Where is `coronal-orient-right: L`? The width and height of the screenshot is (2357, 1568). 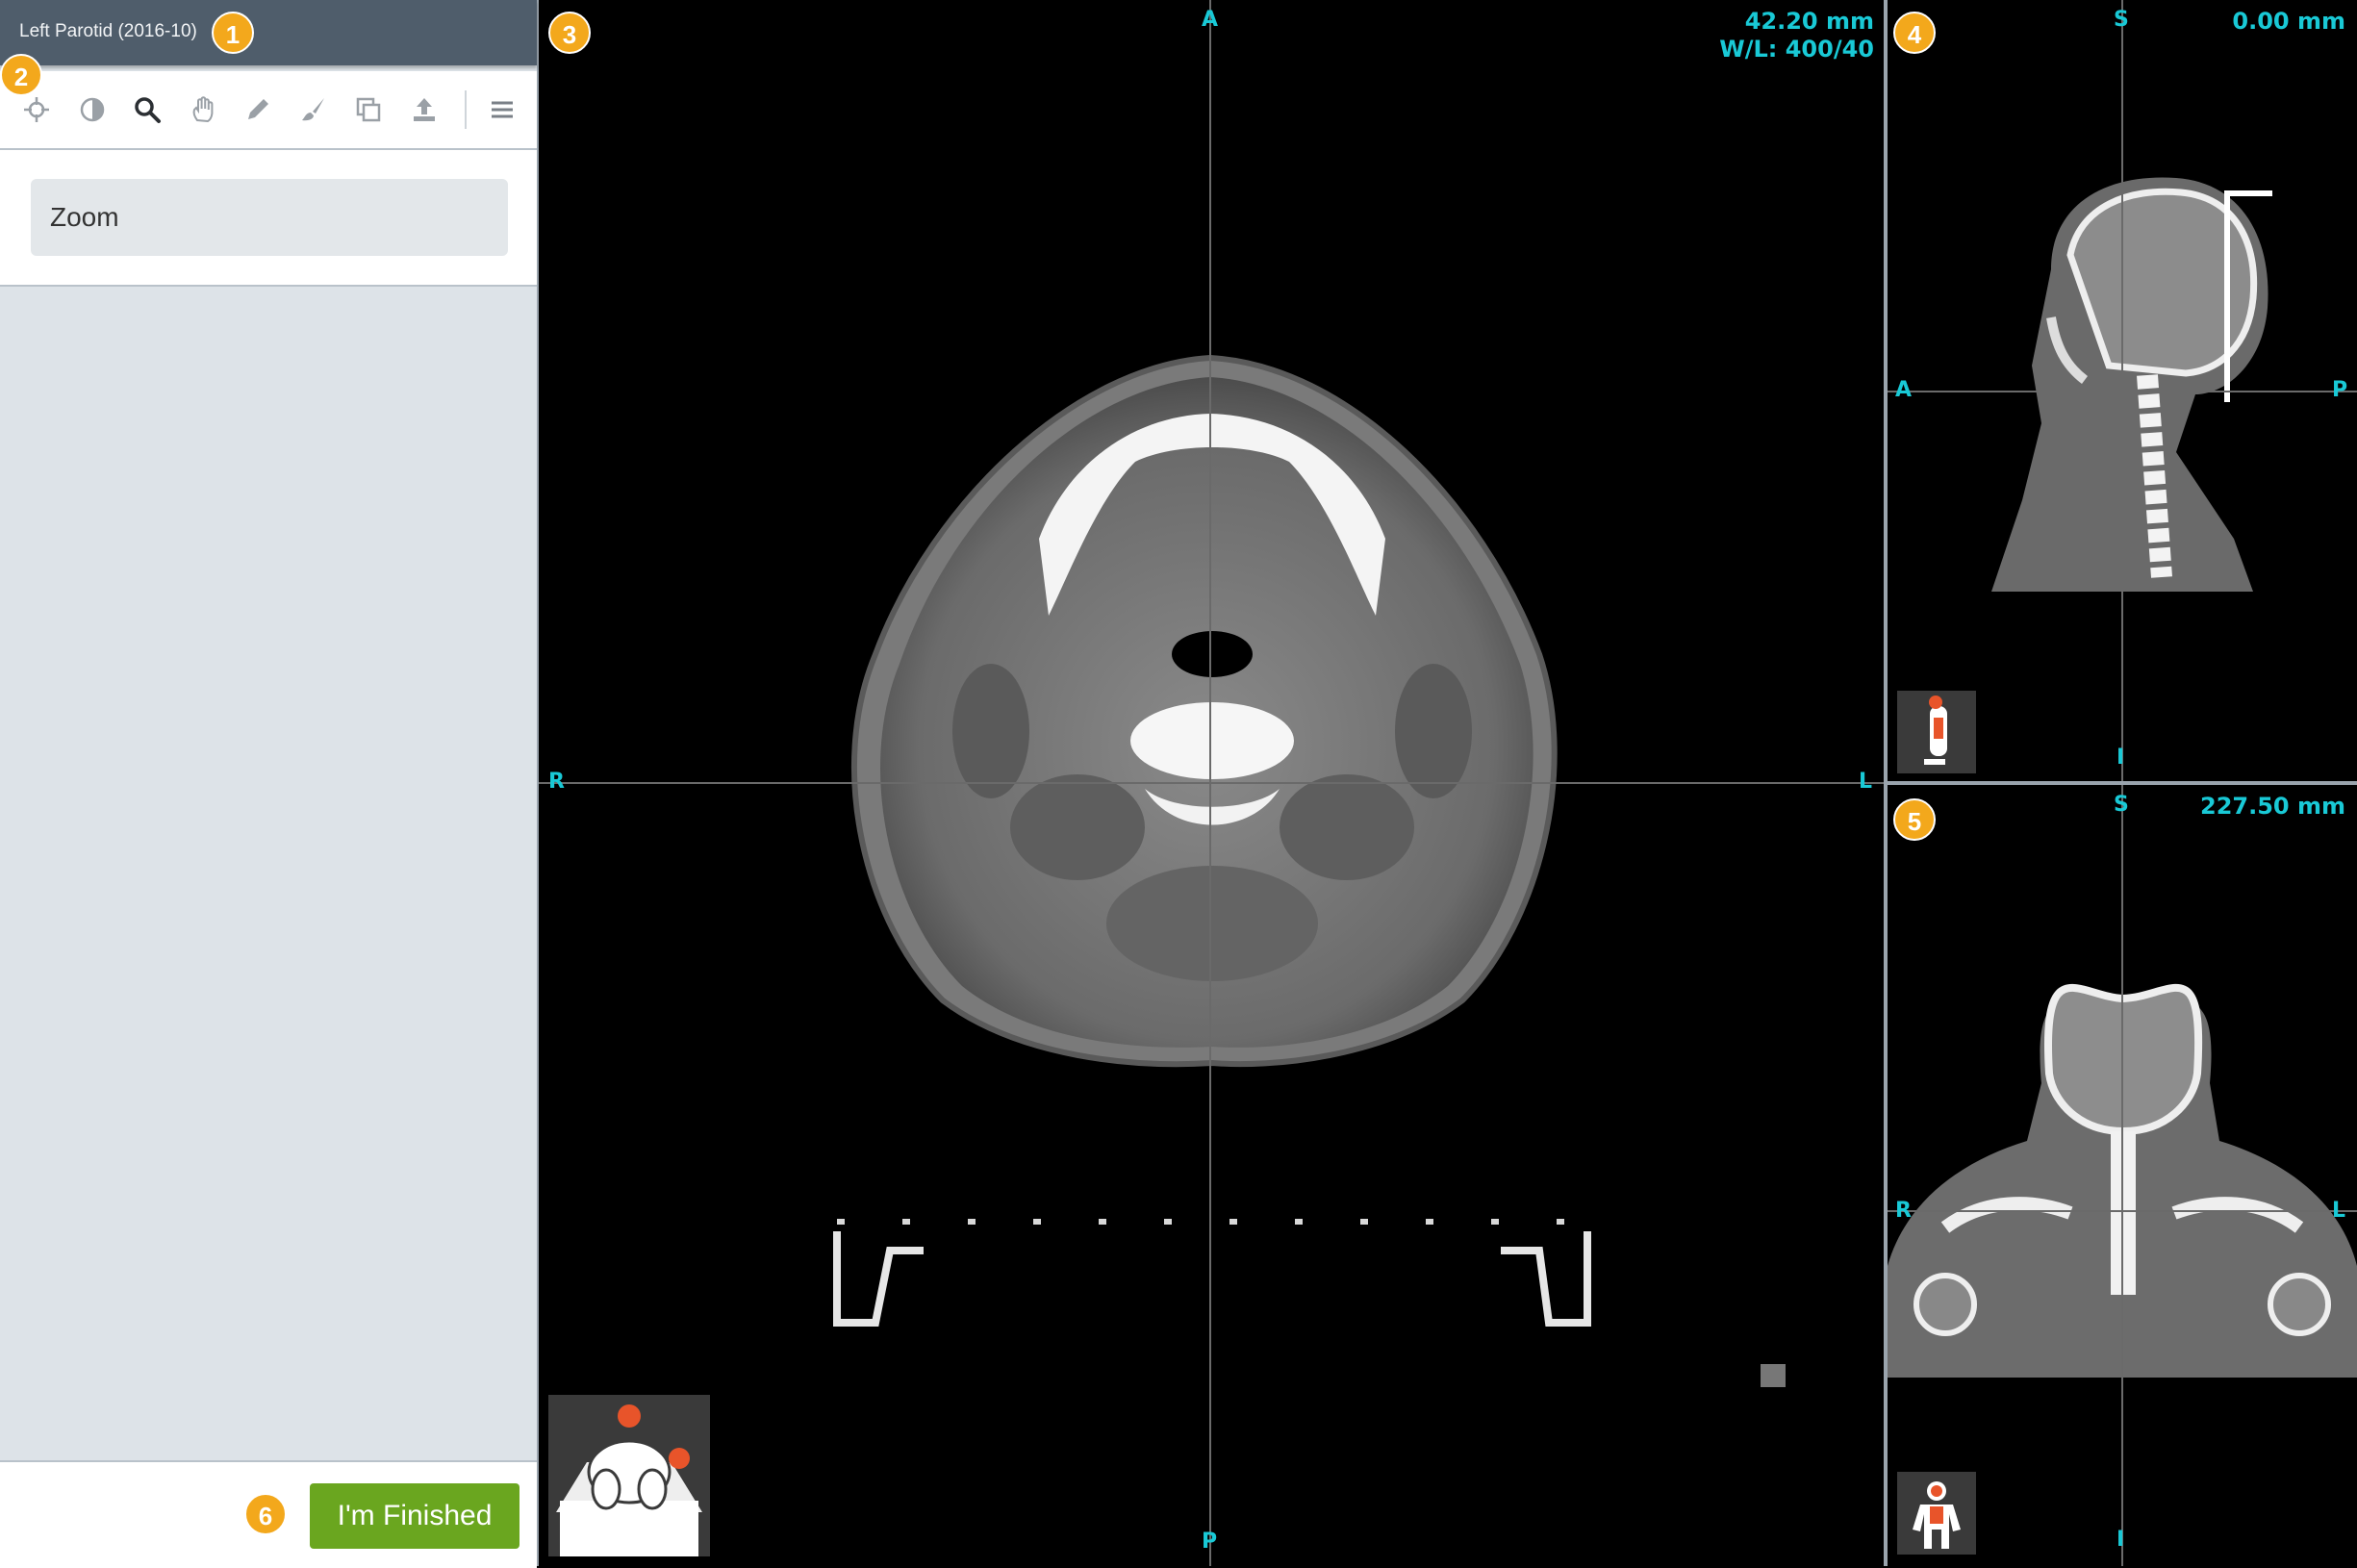 coronal-orient-right: L is located at coordinates (2339, 1211).